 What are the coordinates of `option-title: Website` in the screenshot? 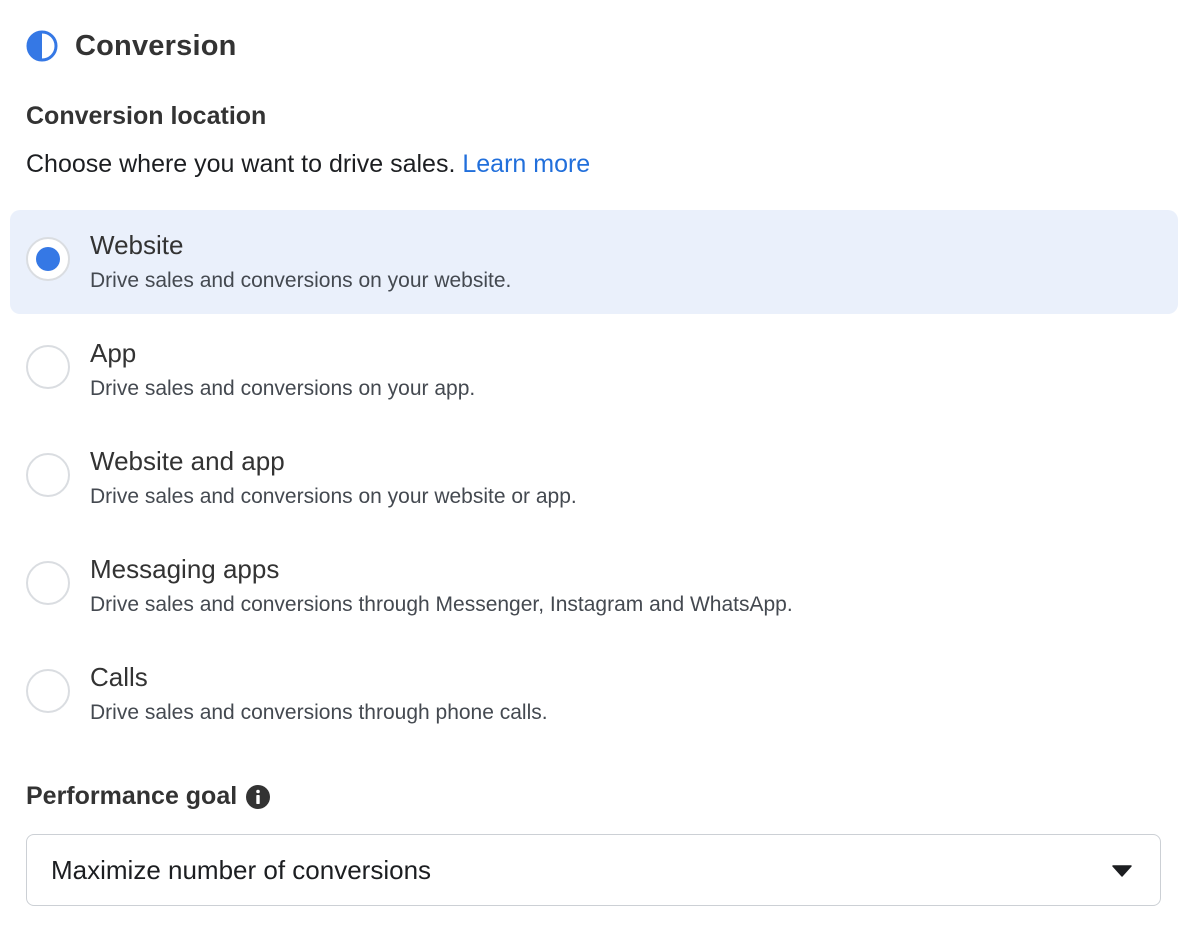 It's located at (137, 245).